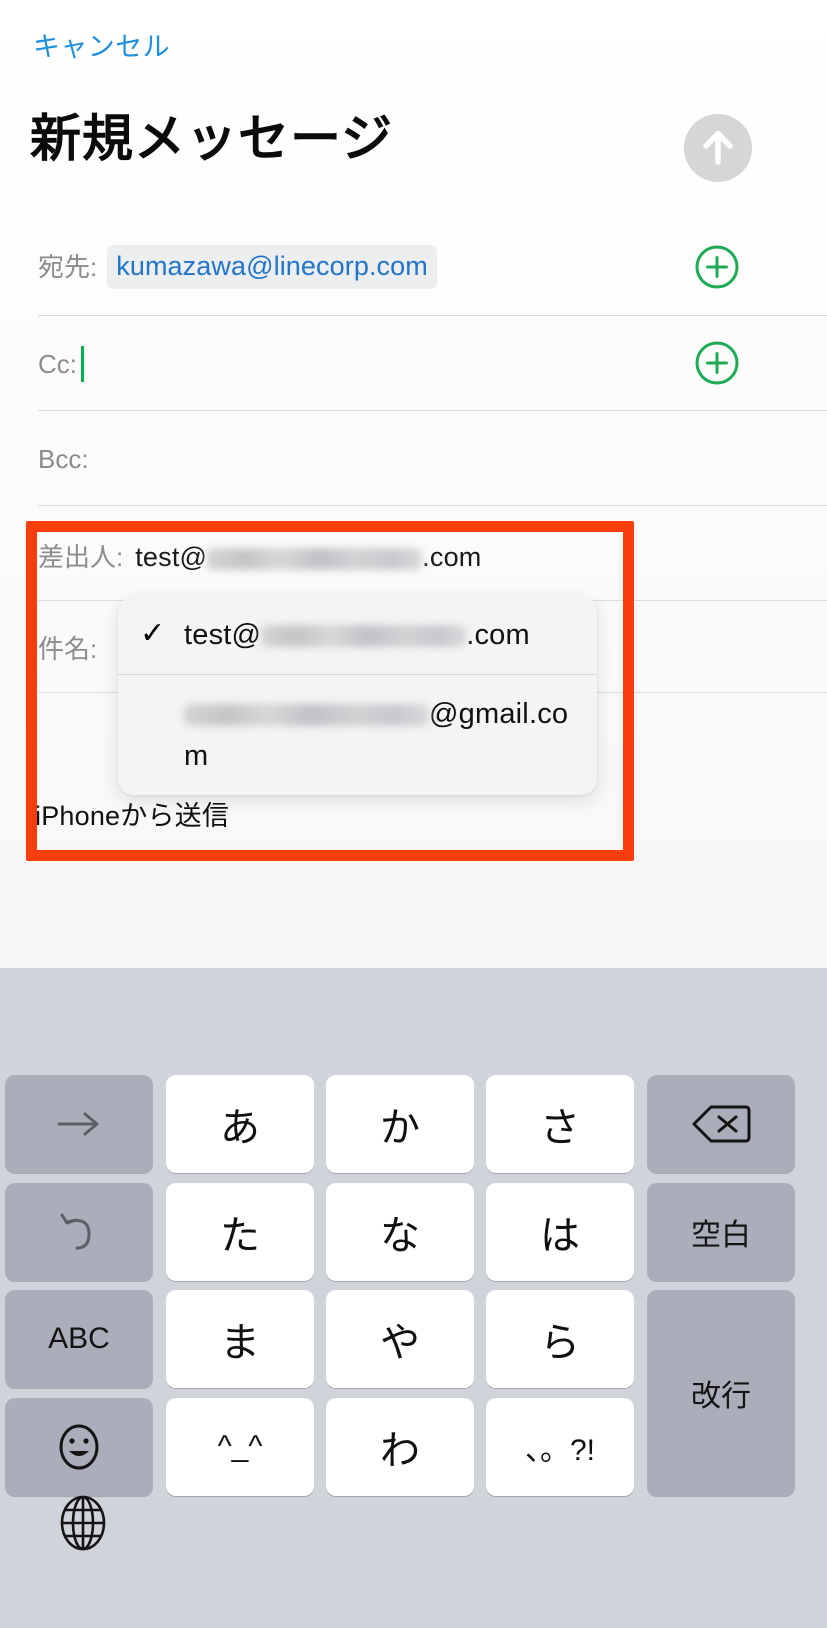 The height and width of the screenshot is (1628, 827). I want to click on kana-ra-key: ら, so click(560, 1339).